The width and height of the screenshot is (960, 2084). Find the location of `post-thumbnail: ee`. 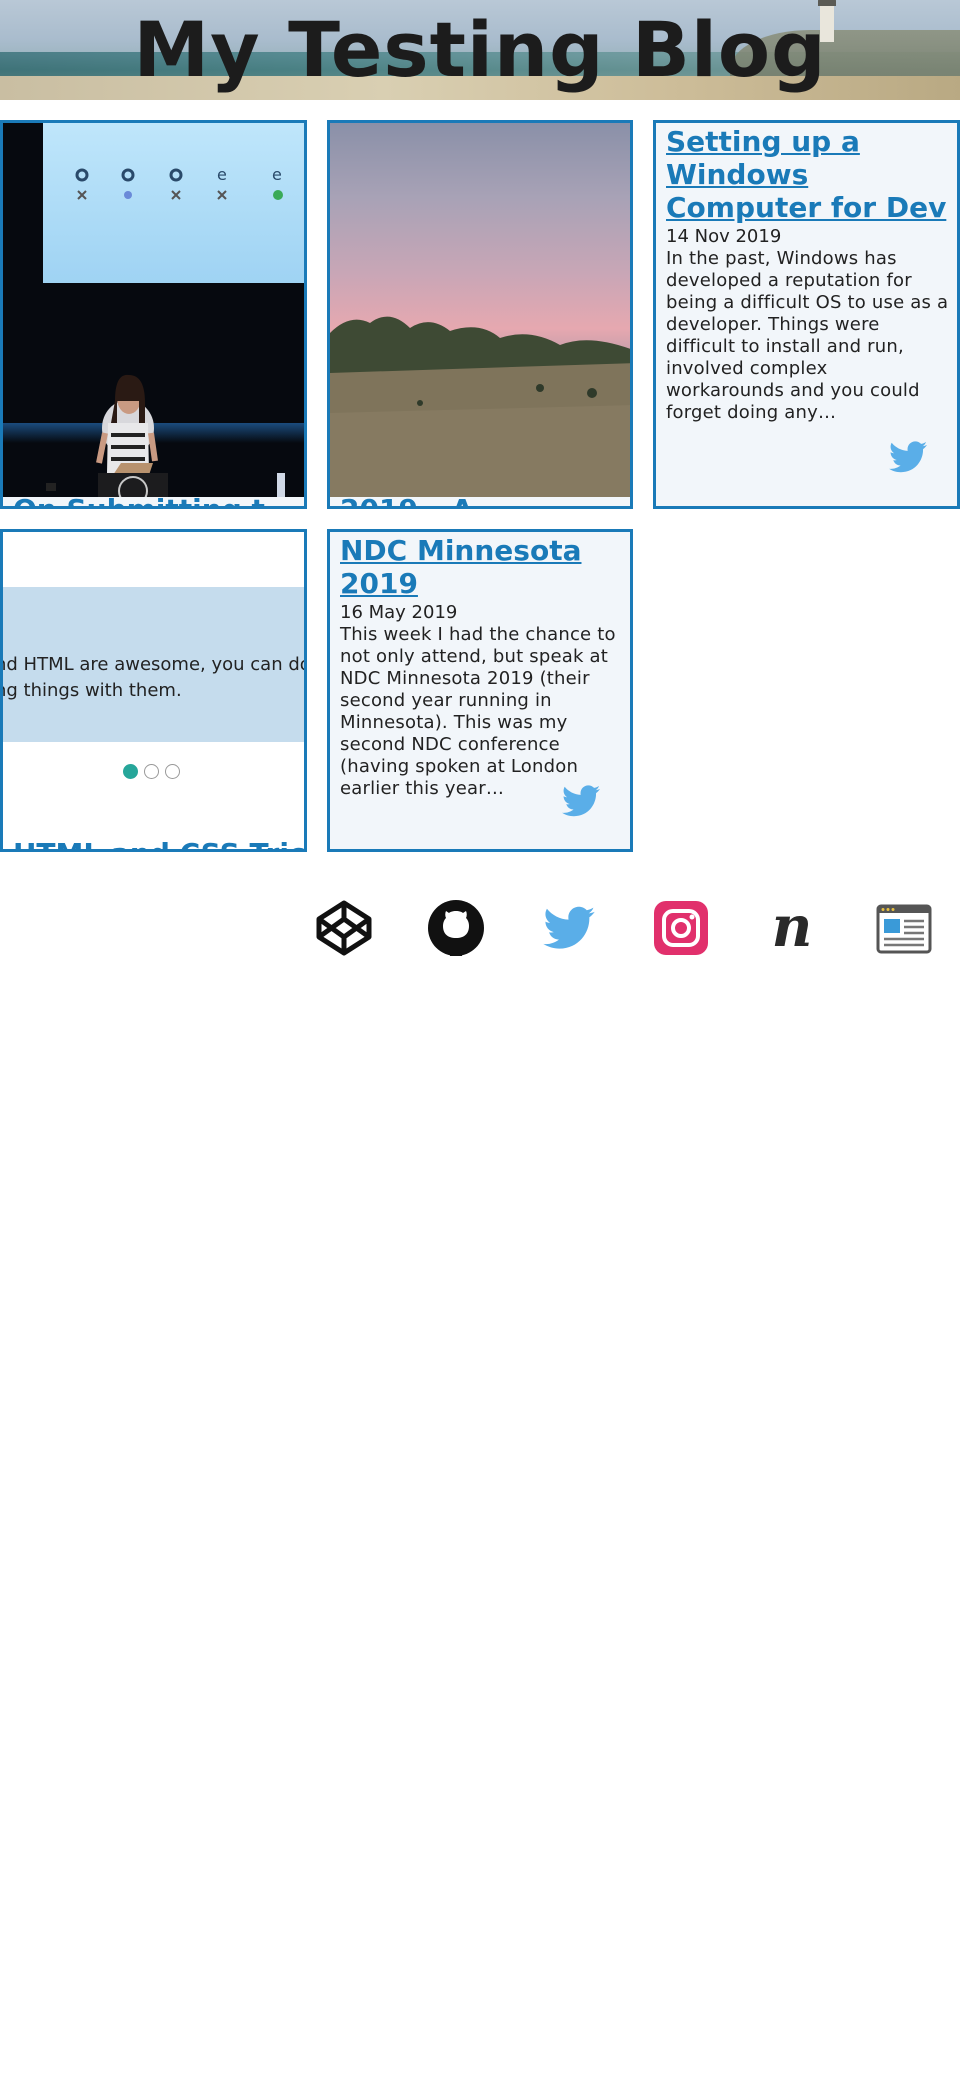

post-thumbnail: ee is located at coordinates (153, 310).